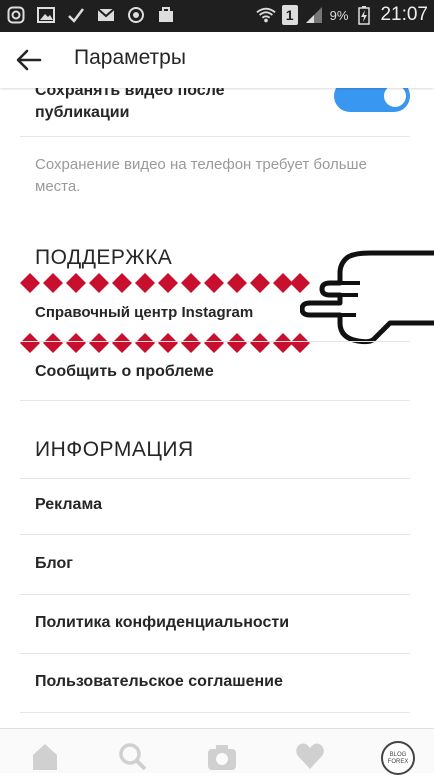  Describe the element at coordinates (136, 15) in the screenshot. I see `sync-icon` at that location.